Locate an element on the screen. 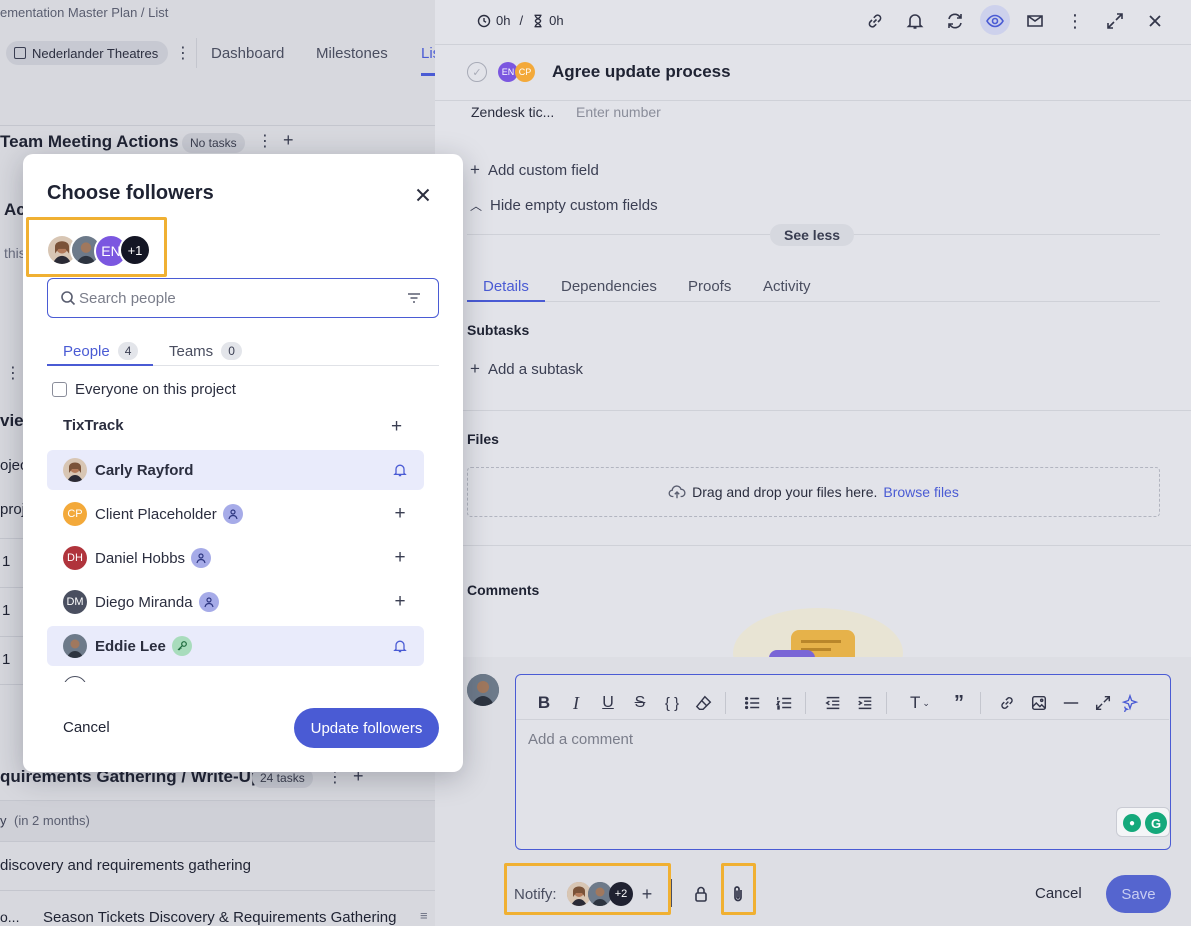  tab-count: 4 is located at coordinates (128, 351).